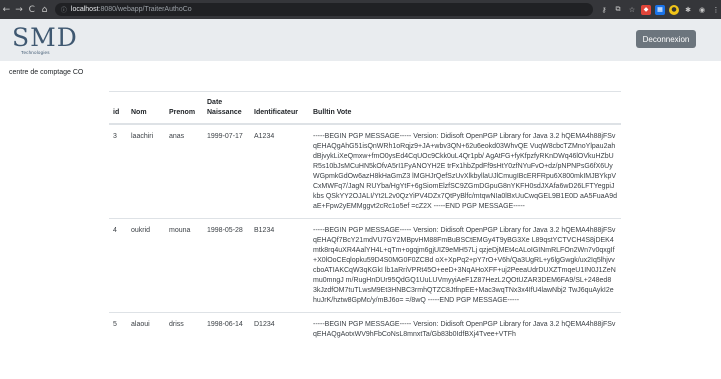  What do you see at coordinates (632, 10) in the screenshot?
I see `star-icon: ☆` at bounding box center [632, 10].